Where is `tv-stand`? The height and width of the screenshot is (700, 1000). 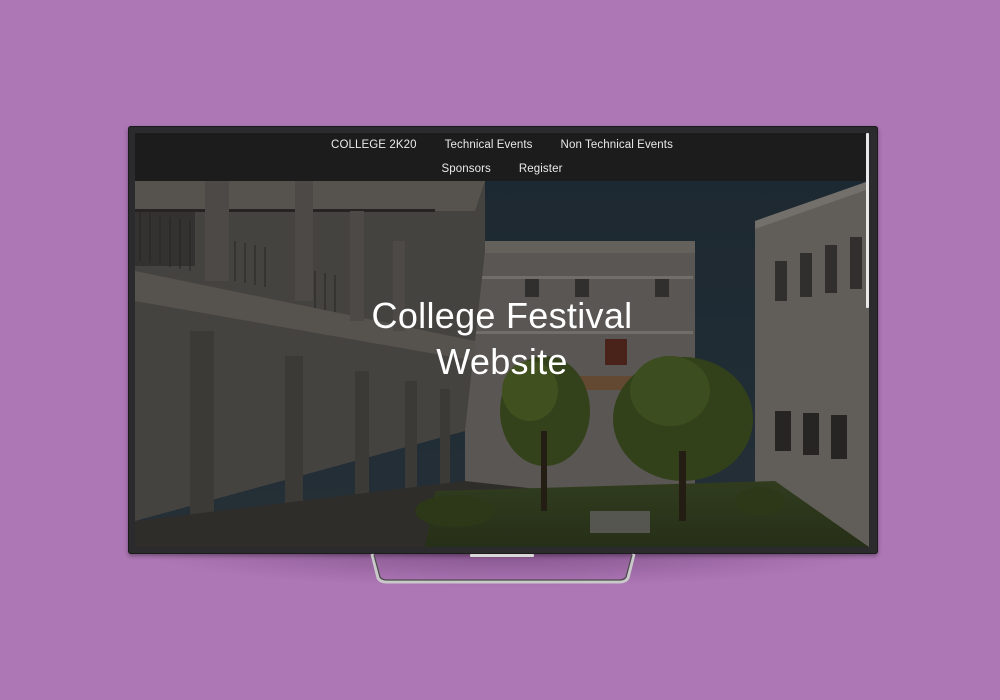 tv-stand is located at coordinates (503, 568).